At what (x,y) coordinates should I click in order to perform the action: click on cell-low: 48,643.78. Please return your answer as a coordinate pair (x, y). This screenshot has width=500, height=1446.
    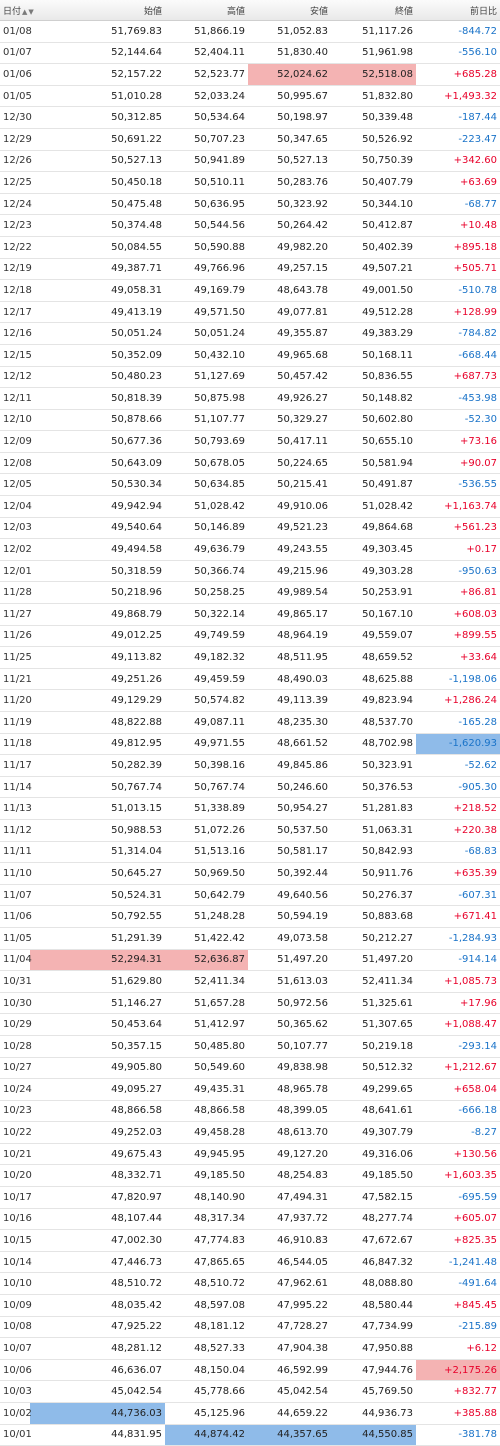
    Looking at the image, I should click on (289, 290).